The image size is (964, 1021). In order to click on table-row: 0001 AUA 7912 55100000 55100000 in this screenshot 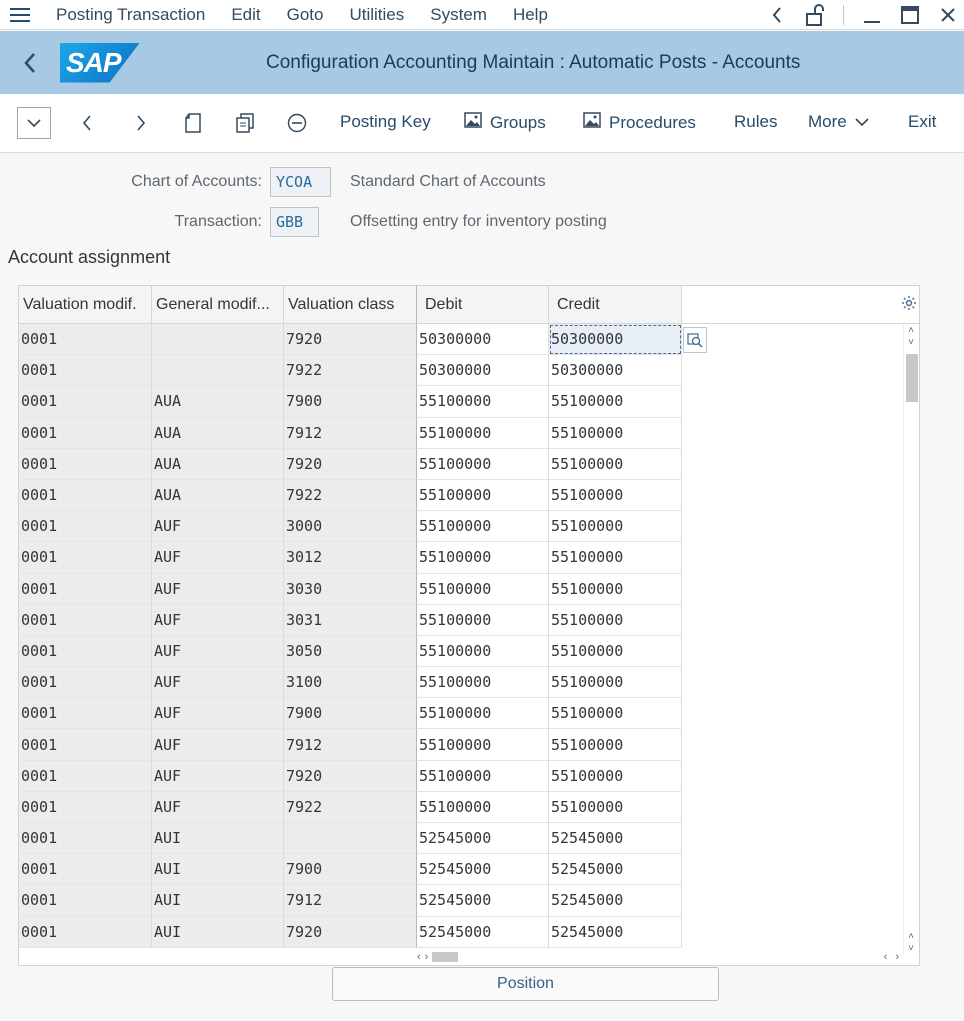, I will do `click(350, 433)`.